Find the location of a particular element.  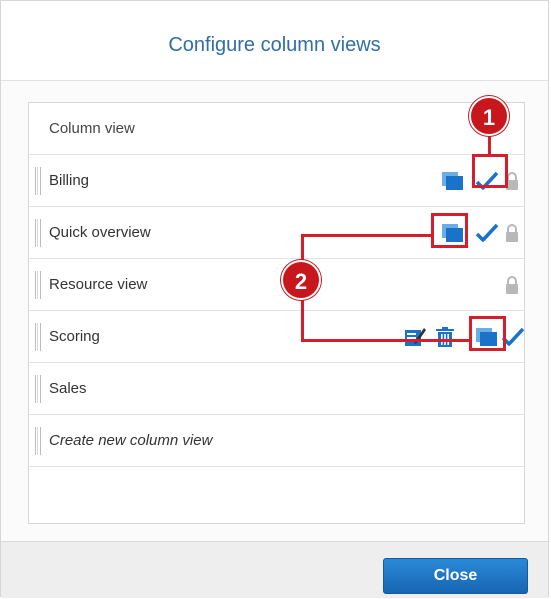

create-new-column-view-row: Create new column view is located at coordinates (276, 441).